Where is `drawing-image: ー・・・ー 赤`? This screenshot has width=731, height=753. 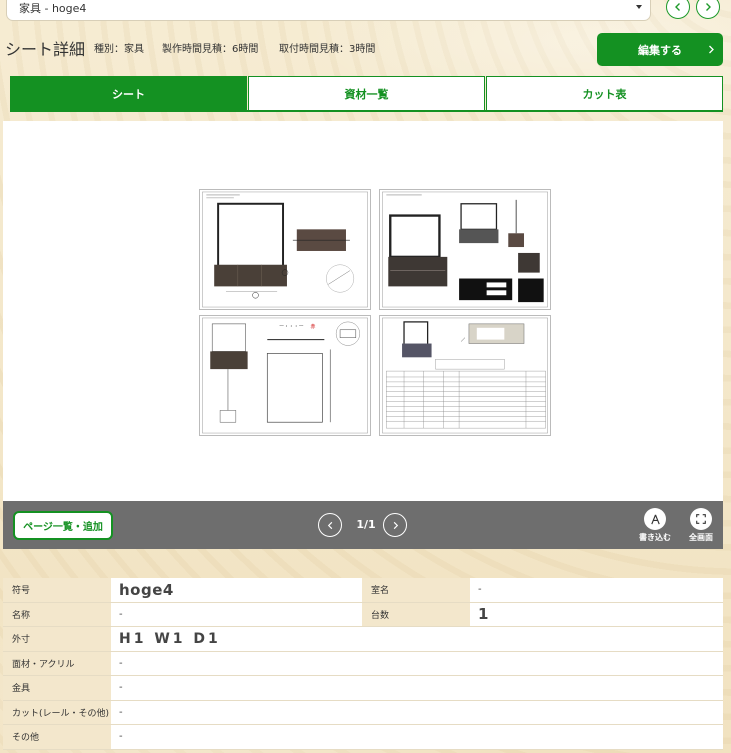 drawing-image: ー・・・ー 赤 is located at coordinates (285, 375).